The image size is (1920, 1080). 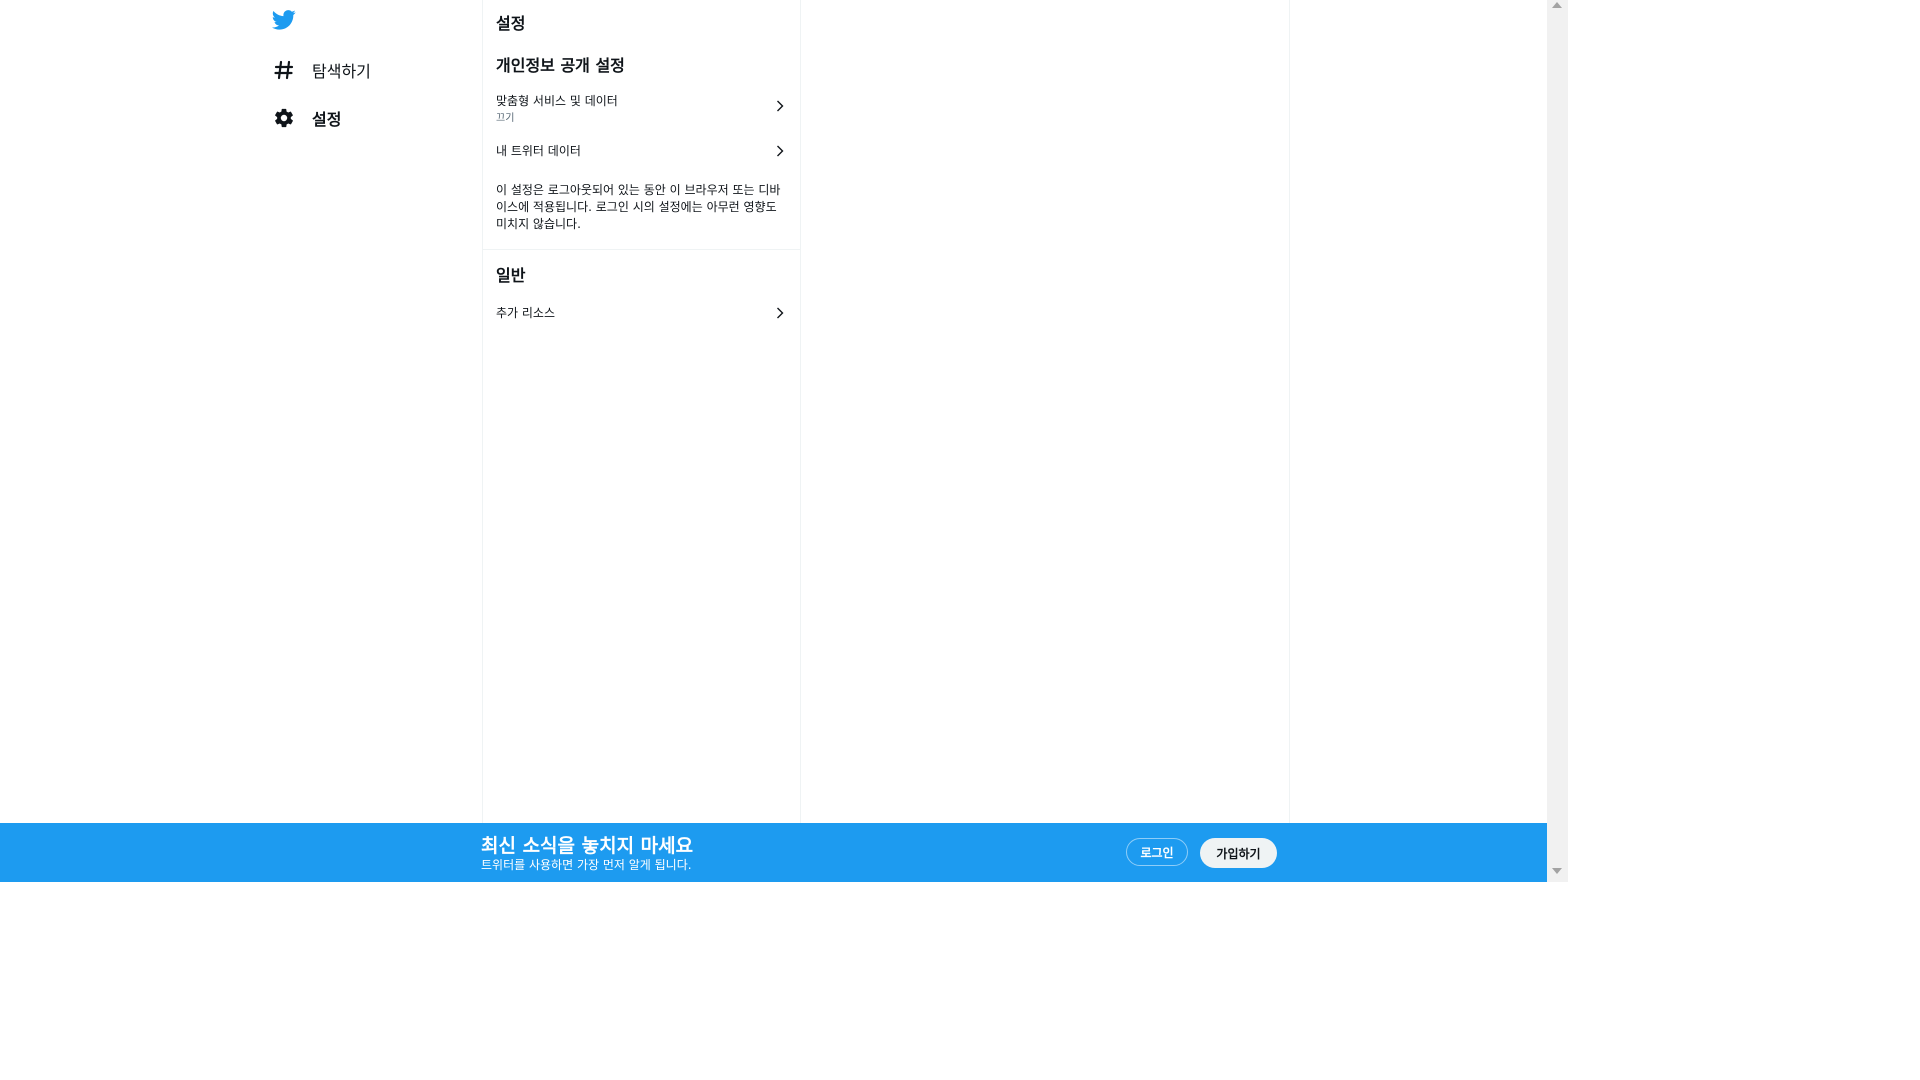 I want to click on row-label: 내 트위터 데이터, so click(x=538, y=151).